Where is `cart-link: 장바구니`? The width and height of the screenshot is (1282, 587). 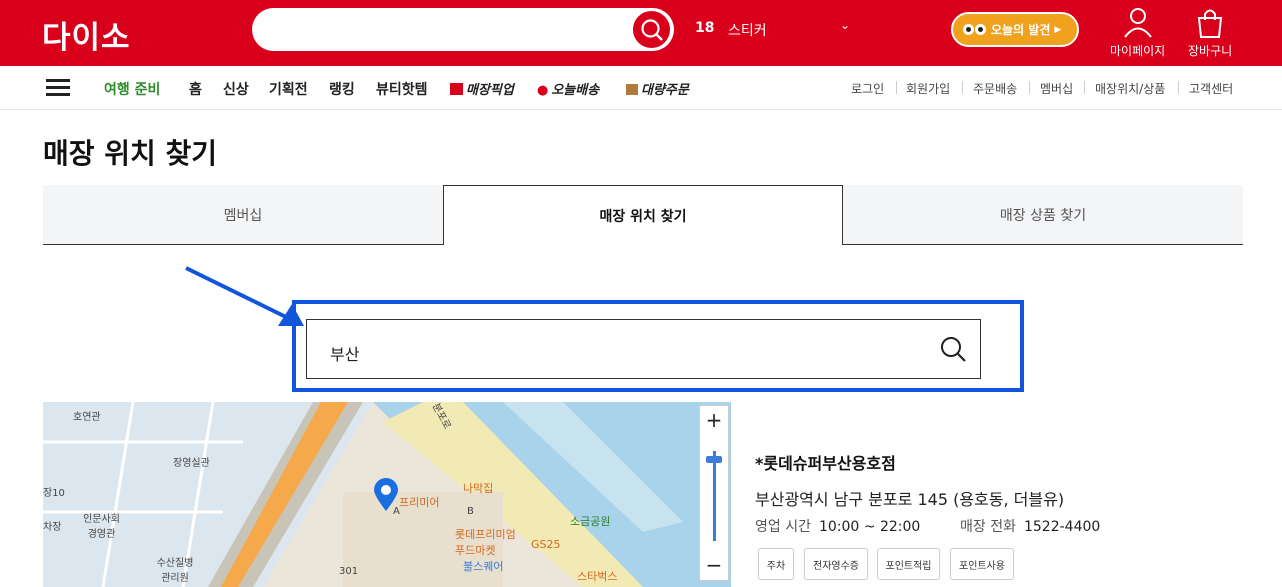
cart-link: 장바구니 is located at coordinates (1210, 32).